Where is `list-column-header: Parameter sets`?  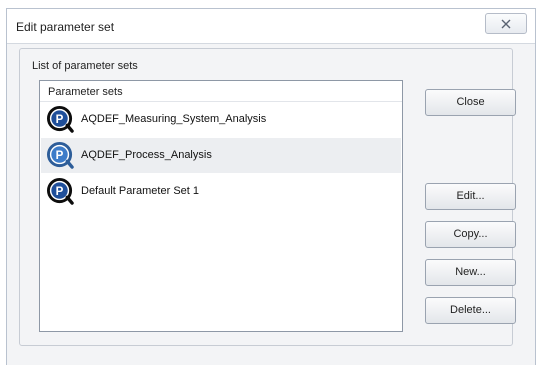
list-column-header: Parameter sets is located at coordinates (221, 91).